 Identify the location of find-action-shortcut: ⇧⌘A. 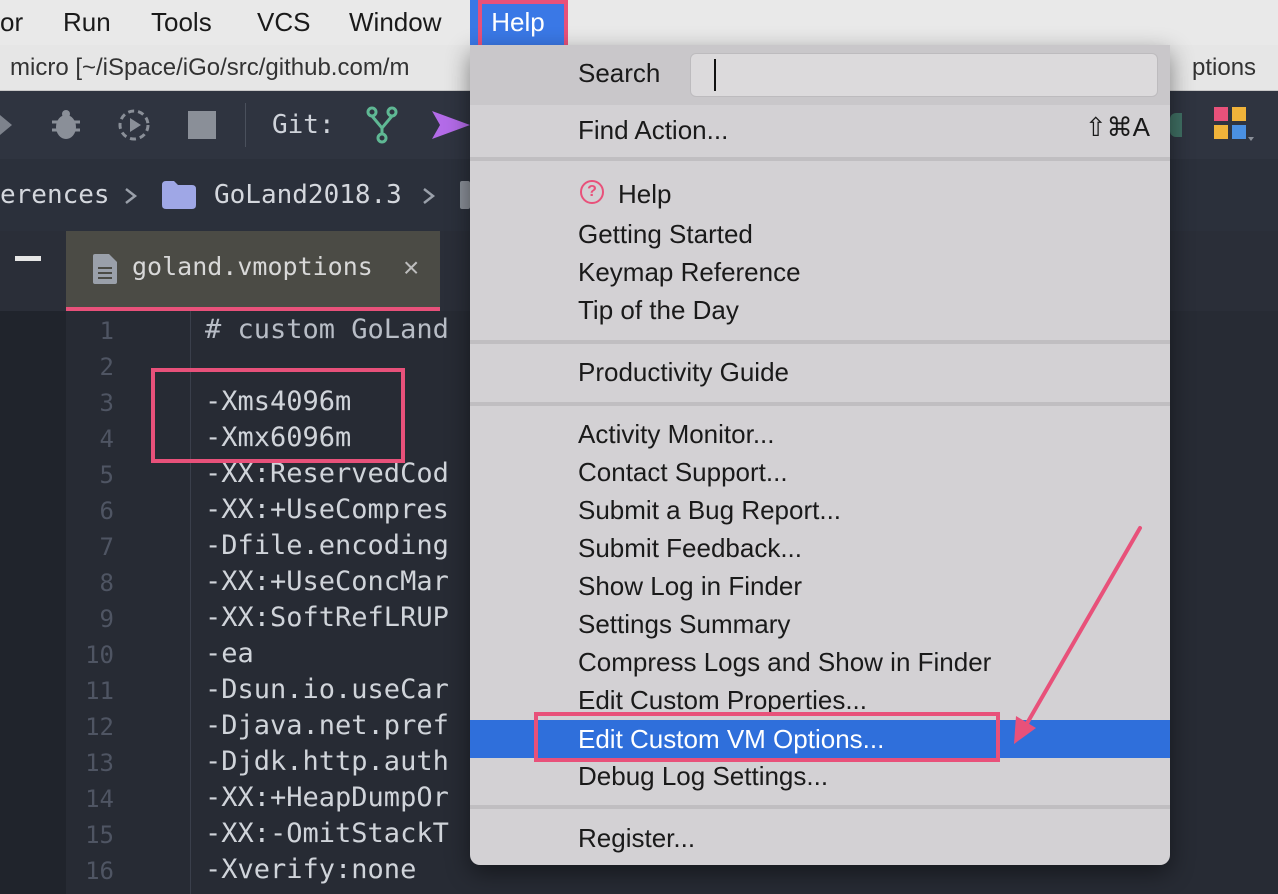
(1117, 127).